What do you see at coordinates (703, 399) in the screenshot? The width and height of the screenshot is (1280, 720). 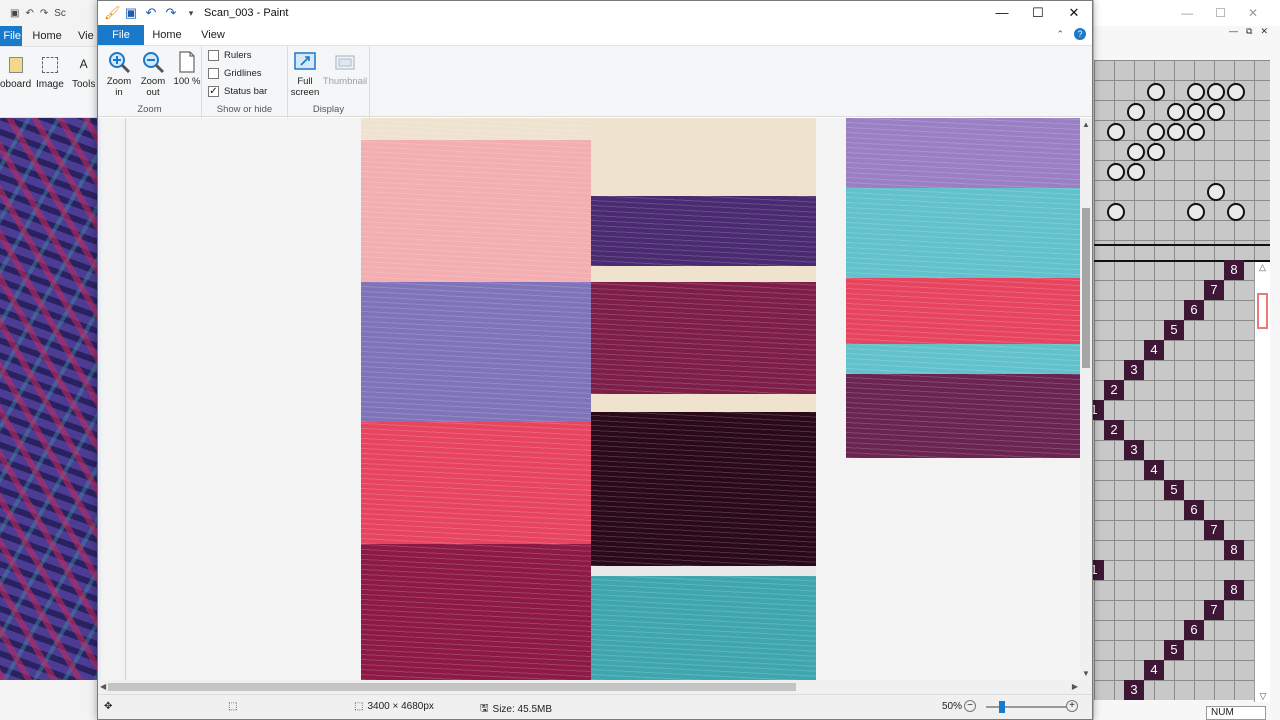 I see `yarn-card-middle` at bounding box center [703, 399].